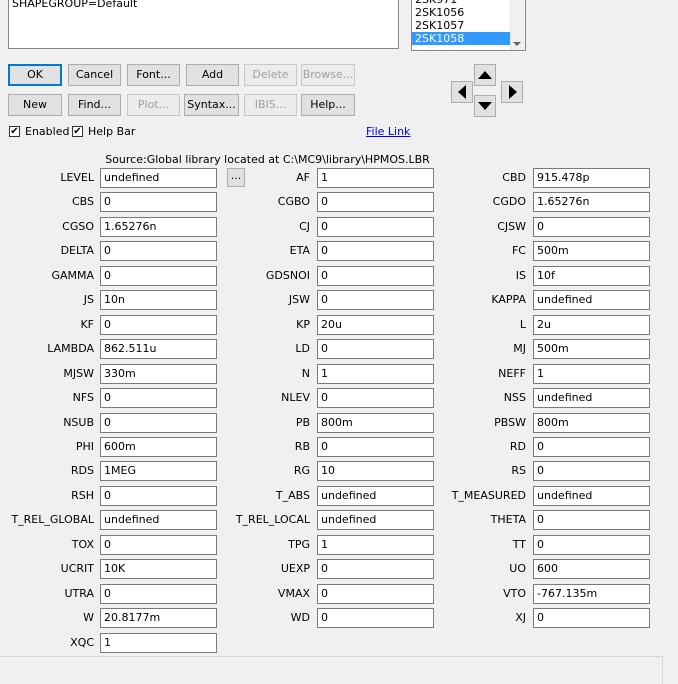 The image size is (678, 684). Describe the element at coordinates (591, 251) in the screenshot. I see `param-field-fc: 500m` at that location.